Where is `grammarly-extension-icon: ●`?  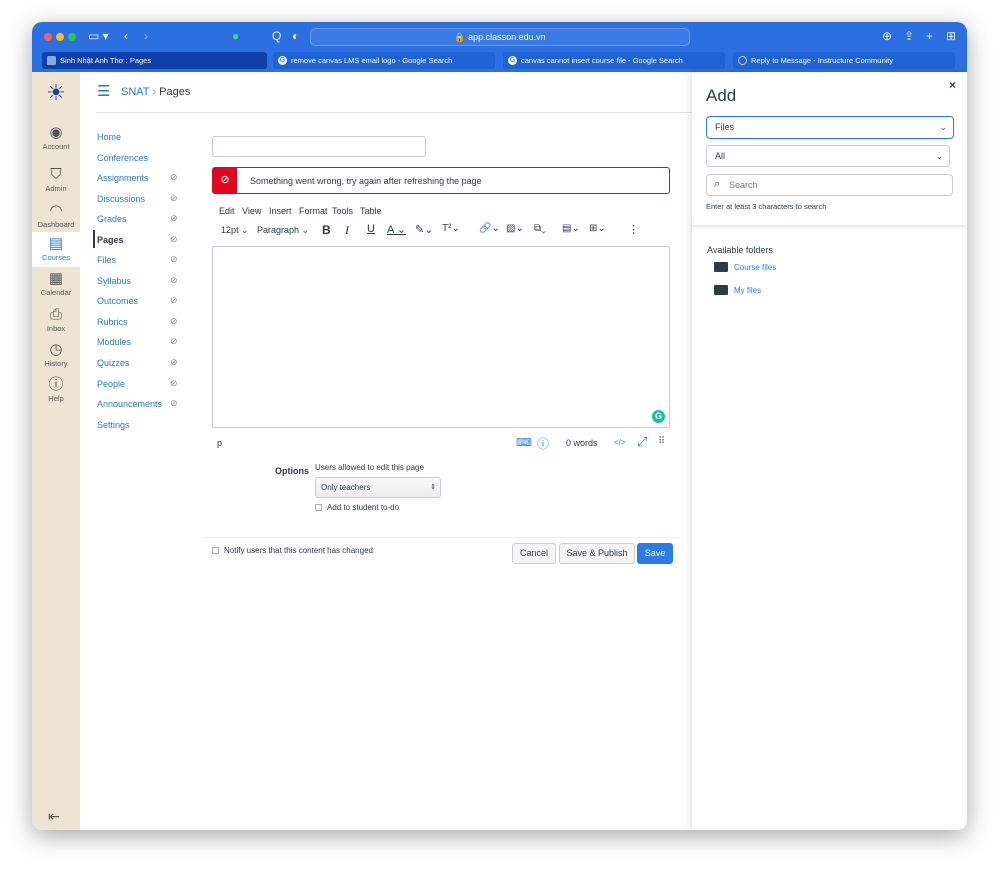 grammarly-extension-icon: ● is located at coordinates (235, 36).